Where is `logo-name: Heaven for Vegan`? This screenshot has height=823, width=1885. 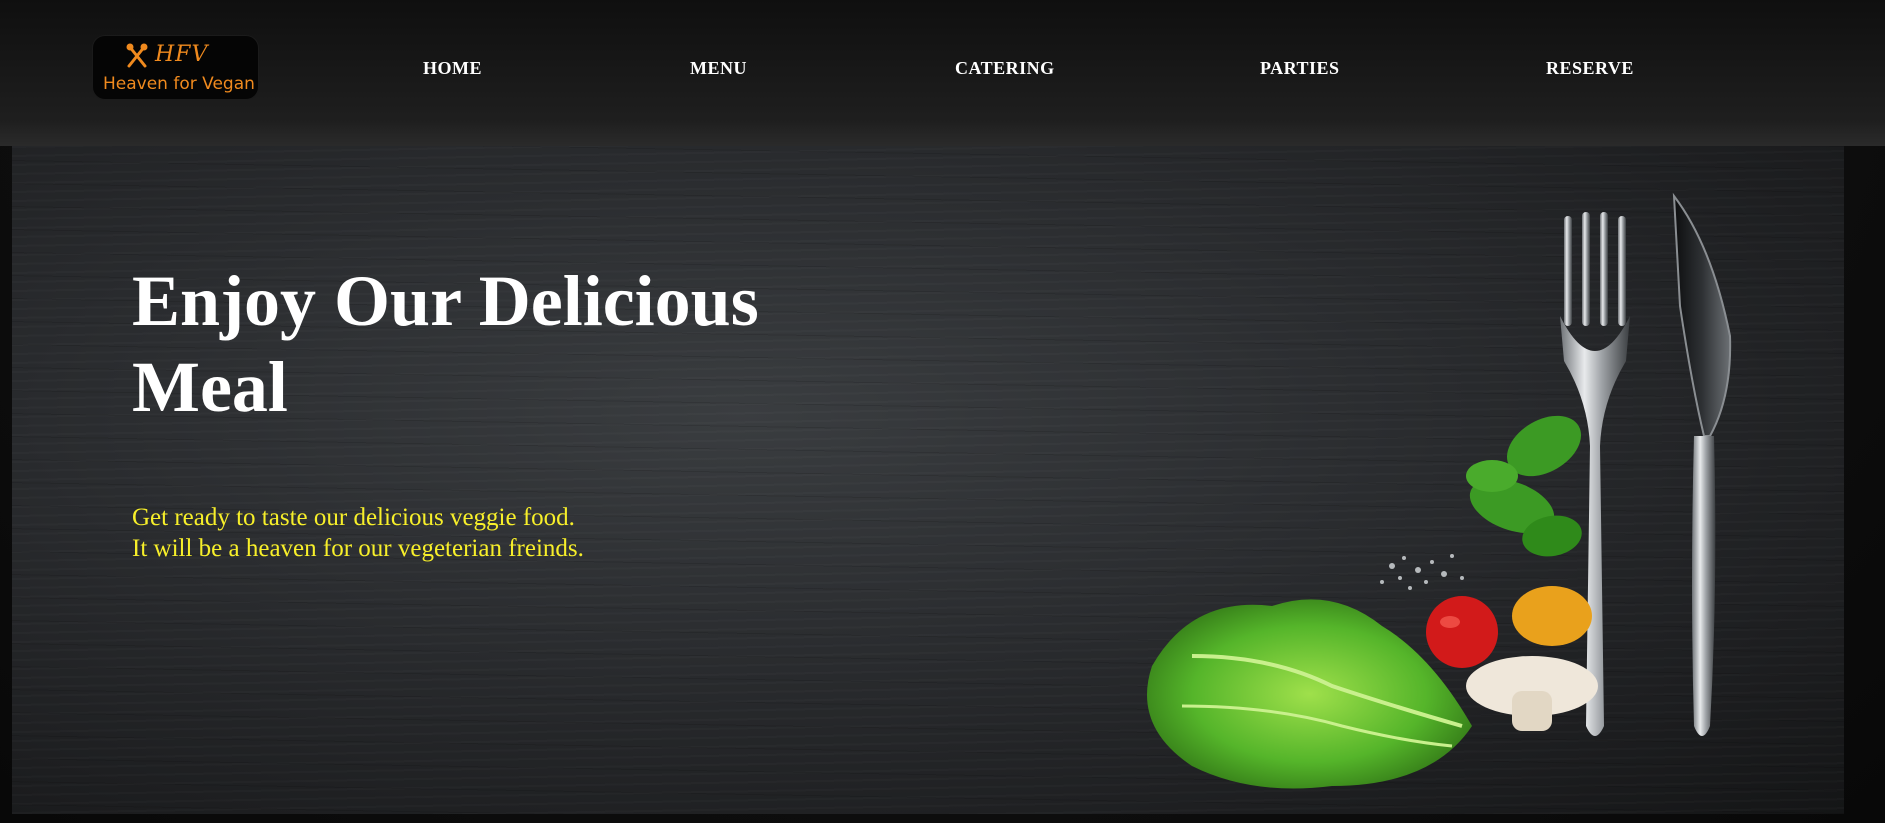
logo-name: Heaven for Vegan is located at coordinates (179, 84).